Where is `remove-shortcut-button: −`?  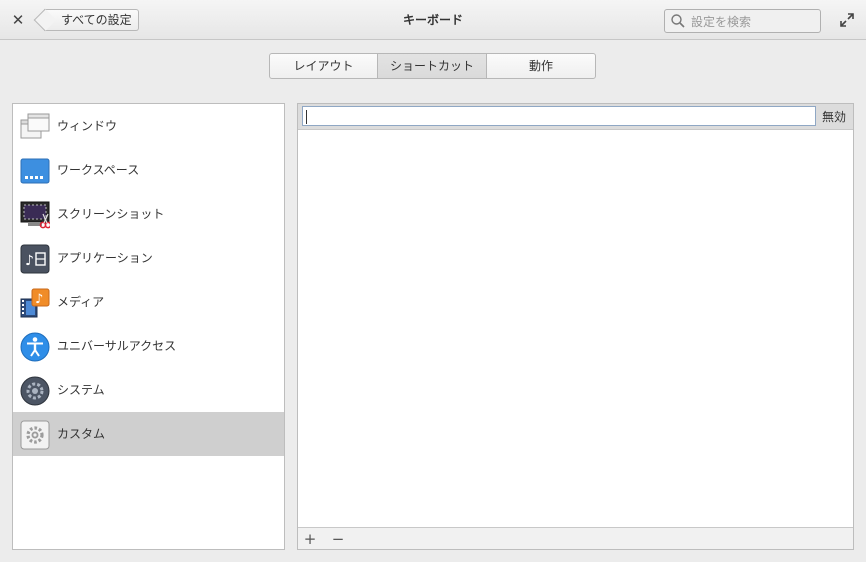
remove-shortcut-button: − is located at coordinates (338, 539).